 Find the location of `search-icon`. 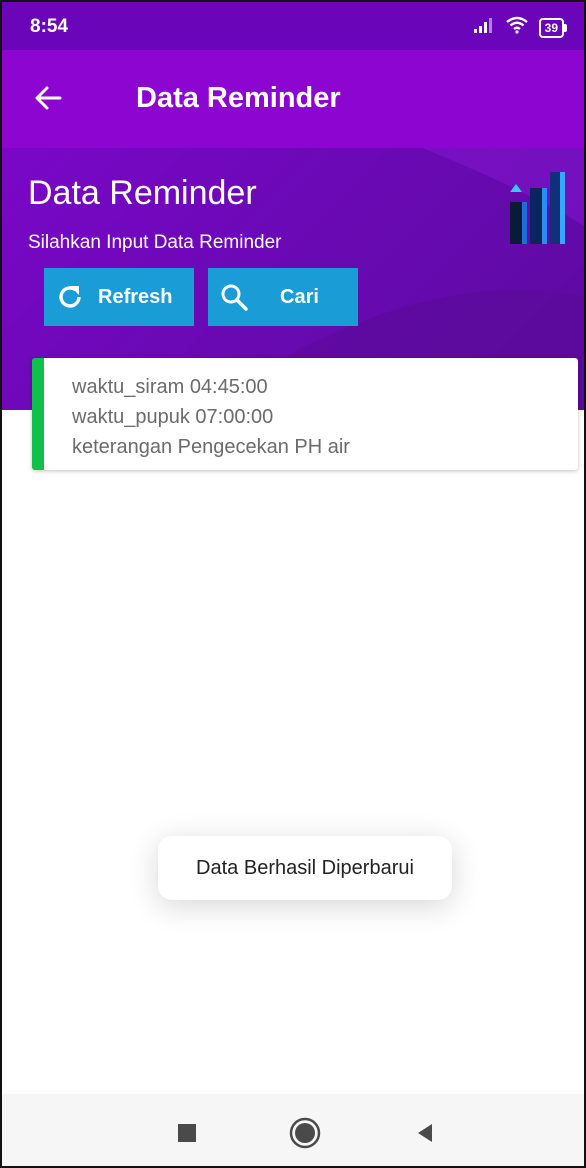

search-icon is located at coordinates (234, 297).